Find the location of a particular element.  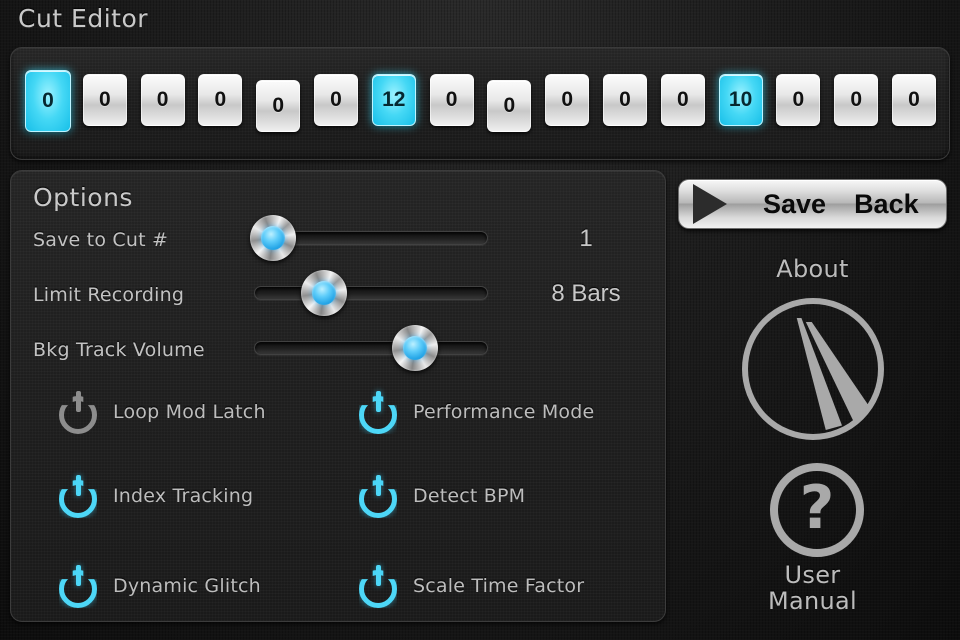

options-heading: Options is located at coordinates (83, 197).